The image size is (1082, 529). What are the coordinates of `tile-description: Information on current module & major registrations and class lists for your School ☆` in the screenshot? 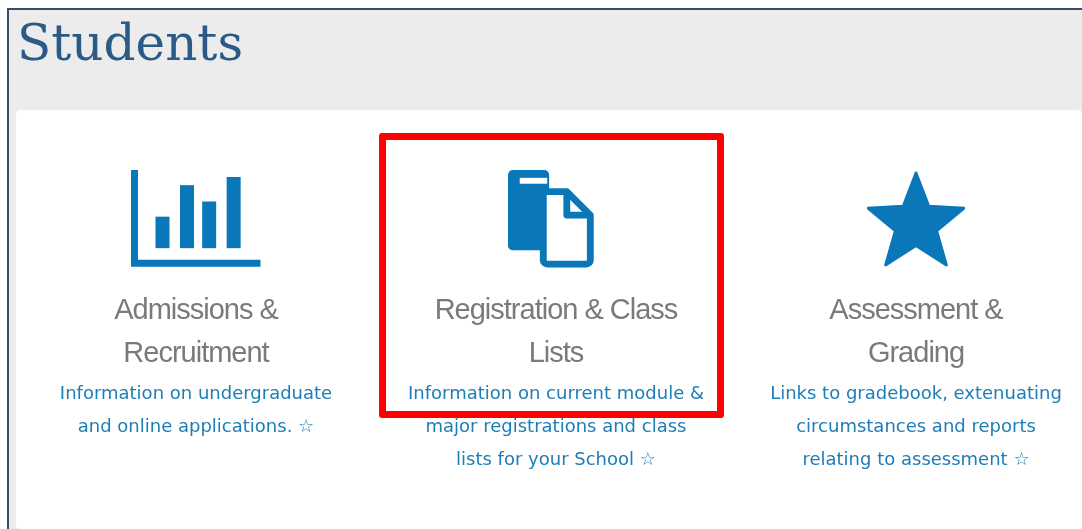 It's located at (556, 425).